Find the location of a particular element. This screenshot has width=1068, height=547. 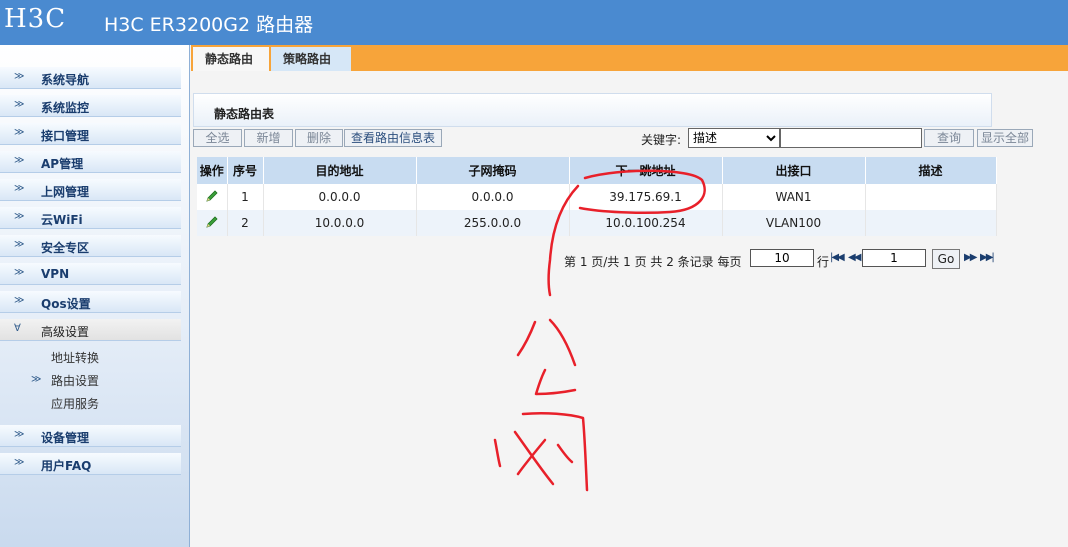

sidebar-item-label: 高级设置 is located at coordinates (65, 332).